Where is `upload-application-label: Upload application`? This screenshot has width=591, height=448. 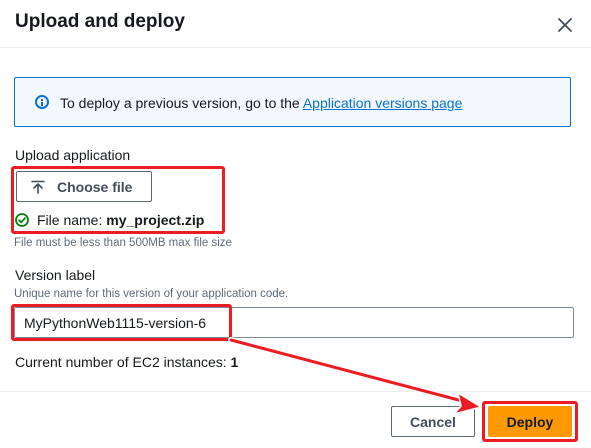
upload-application-label: Upload application is located at coordinates (73, 155).